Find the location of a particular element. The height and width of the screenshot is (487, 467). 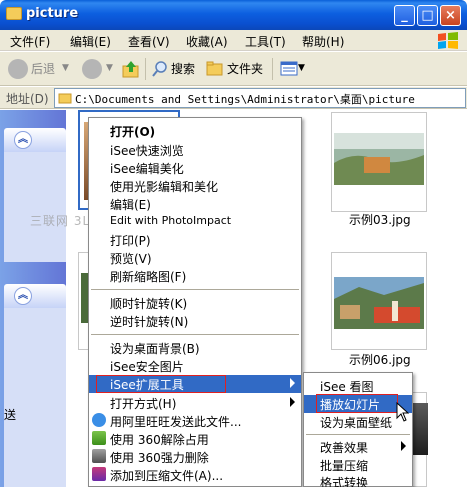

menu-item-preview: 预览(V) is located at coordinates (195, 258).